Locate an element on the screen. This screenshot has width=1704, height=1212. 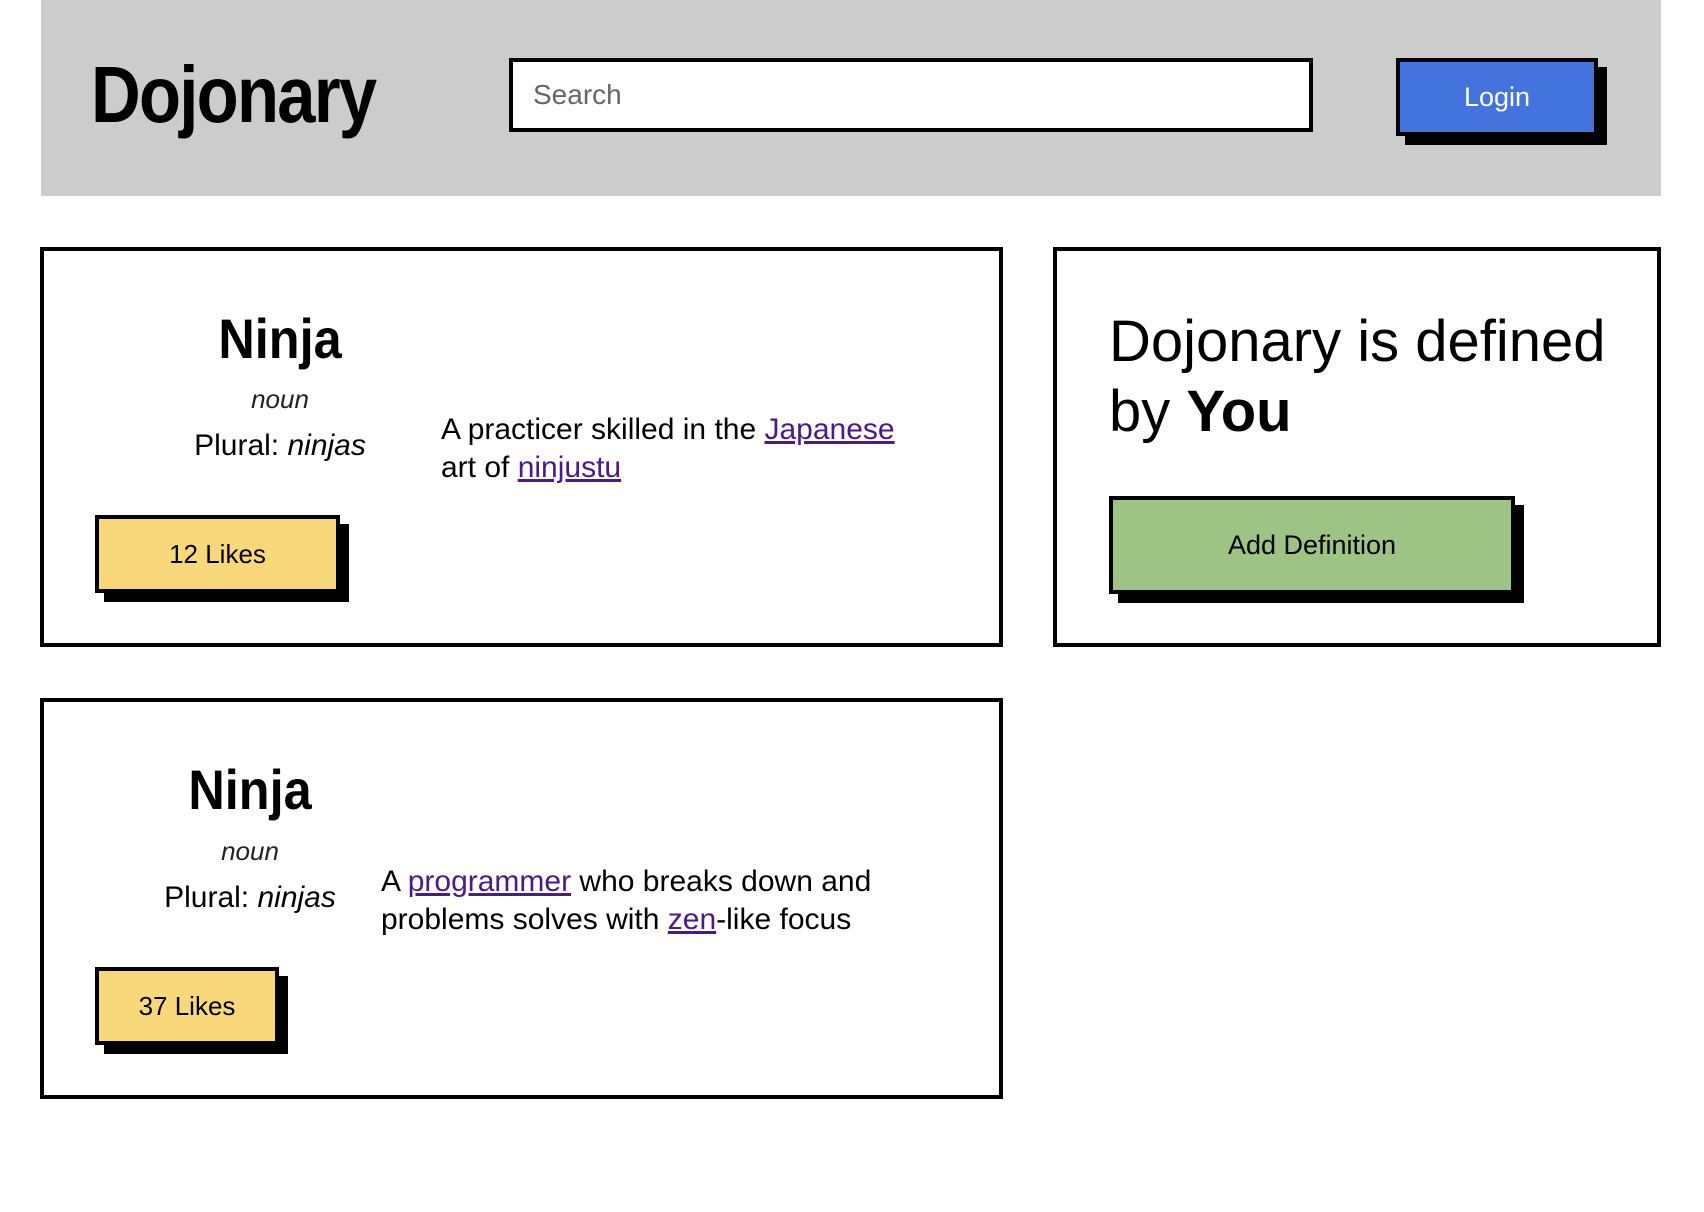
promo-title-emphasis: You is located at coordinates (1239, 411).